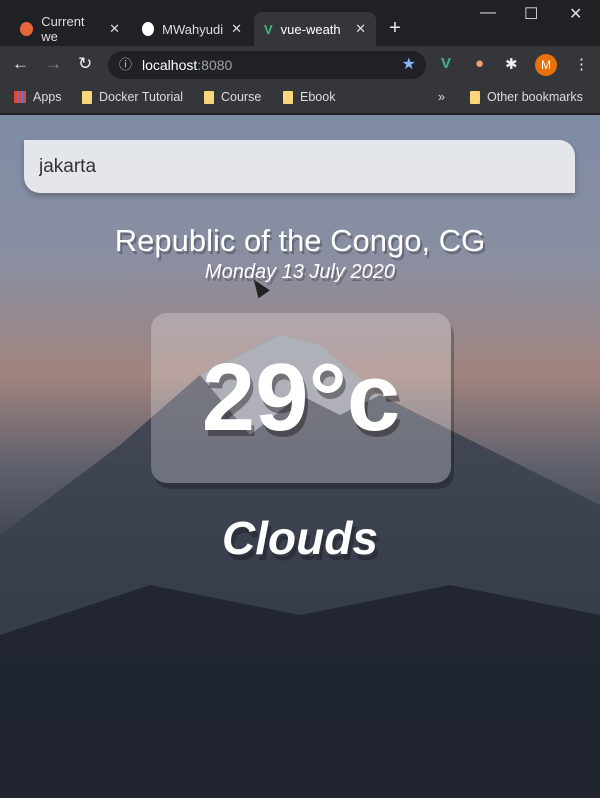 This screenshot has height=798, width=600. I want to click on bookmark-other: Other bookmarks, so click(526, 97).